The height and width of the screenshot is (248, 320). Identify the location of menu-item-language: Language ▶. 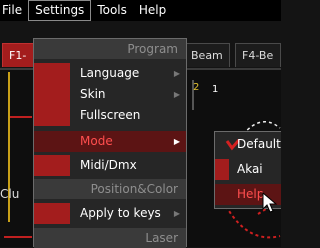
(110, 73).